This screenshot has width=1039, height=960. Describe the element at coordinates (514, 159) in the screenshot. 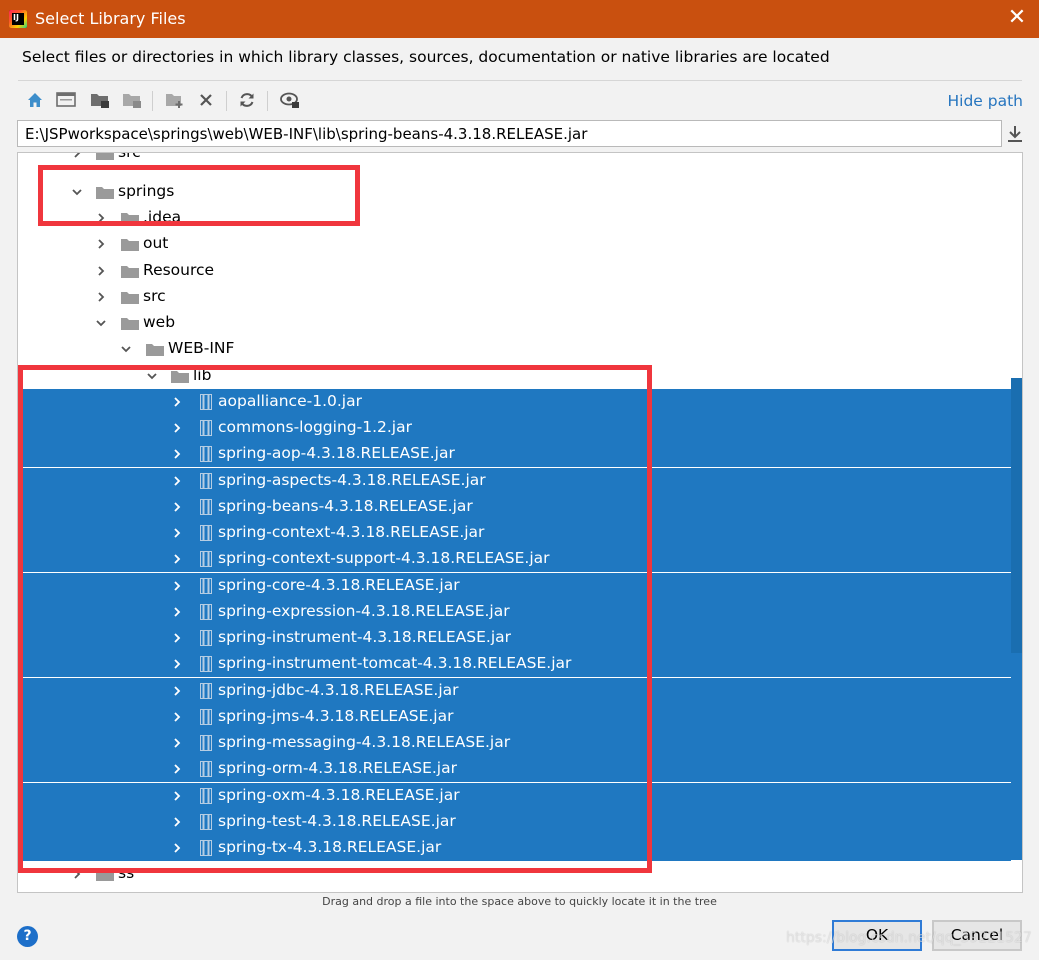

I see `tree-row: src` at that location.